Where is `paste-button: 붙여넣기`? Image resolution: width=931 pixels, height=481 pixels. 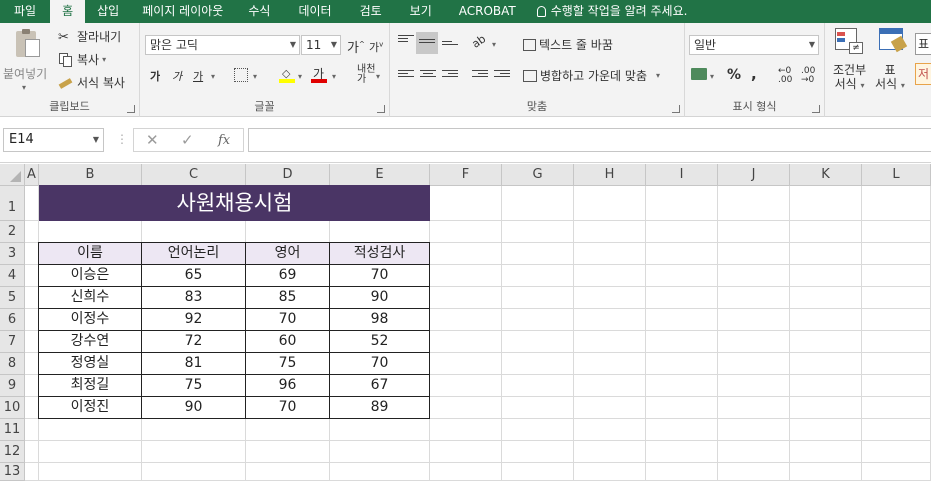
paste-button: 붙여넣기 is located at coordinates (25, 73).